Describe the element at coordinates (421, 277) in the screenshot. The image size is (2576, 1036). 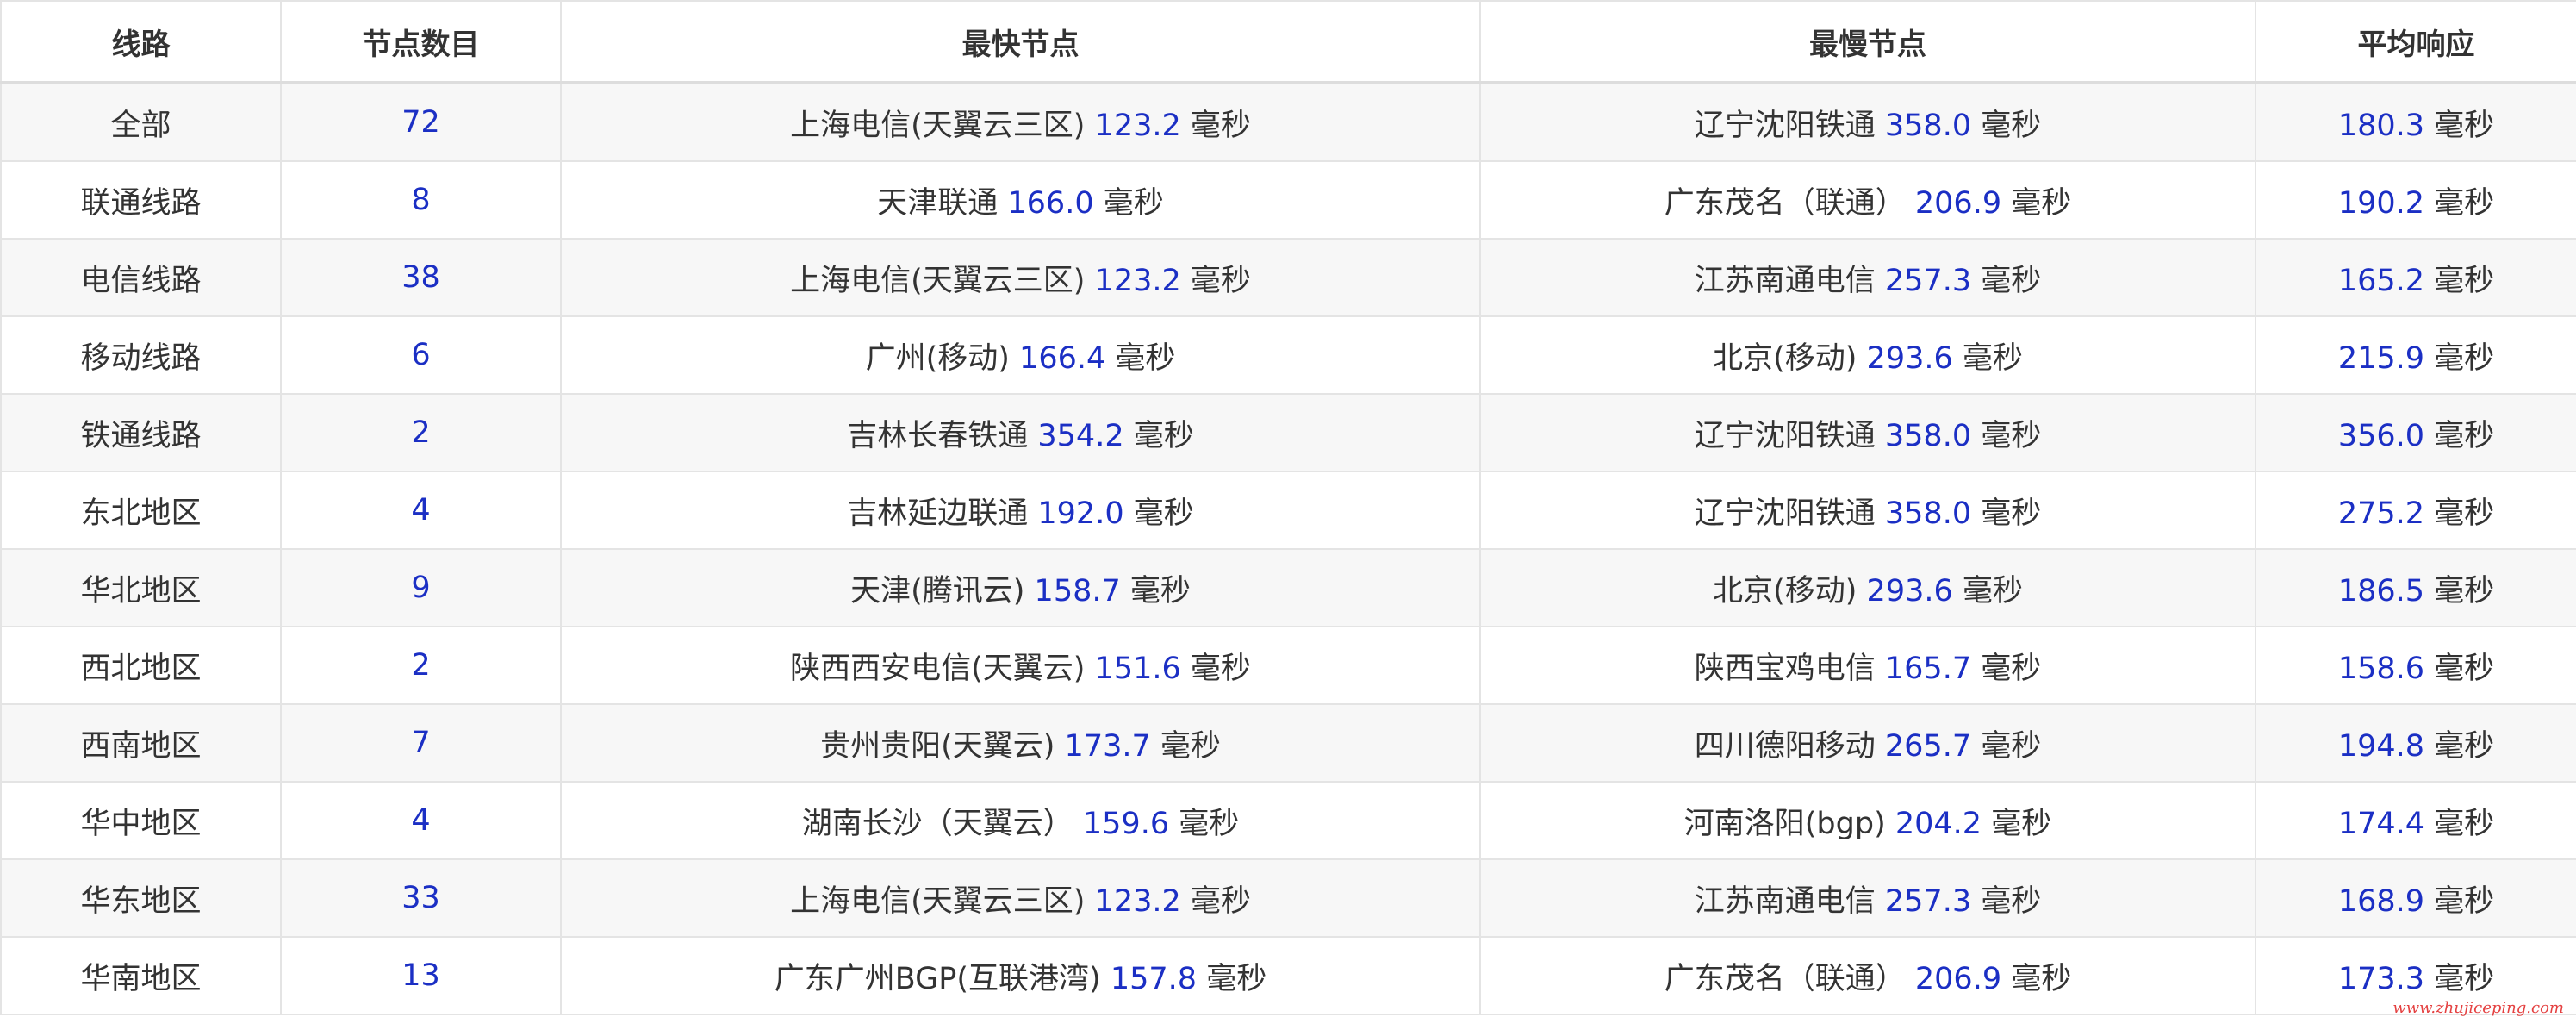
I see `node-count-cell: 38` at that location.